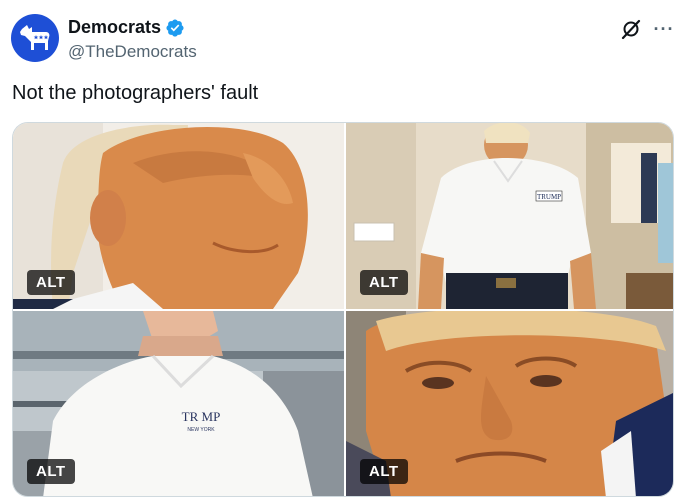 The width and height of the screenshot is (696, 501). I want to click on photo-3-shirt-text: TR MP, so click(201, 416).